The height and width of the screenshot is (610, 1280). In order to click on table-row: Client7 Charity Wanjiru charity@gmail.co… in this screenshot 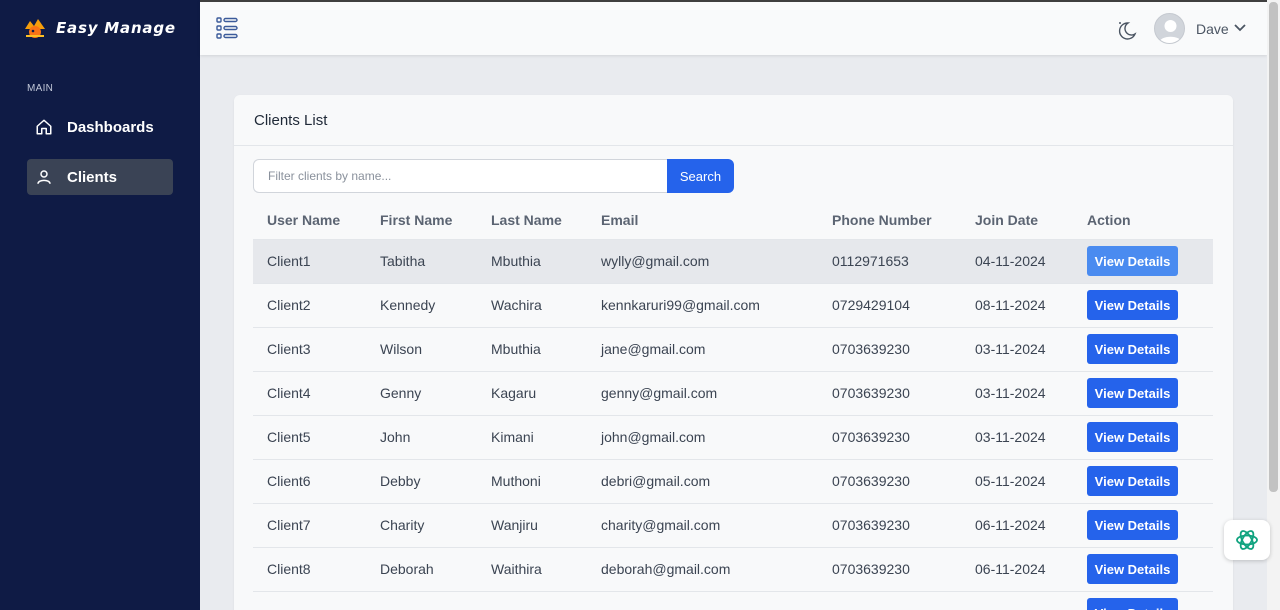, I will do `click(733, 524)`.